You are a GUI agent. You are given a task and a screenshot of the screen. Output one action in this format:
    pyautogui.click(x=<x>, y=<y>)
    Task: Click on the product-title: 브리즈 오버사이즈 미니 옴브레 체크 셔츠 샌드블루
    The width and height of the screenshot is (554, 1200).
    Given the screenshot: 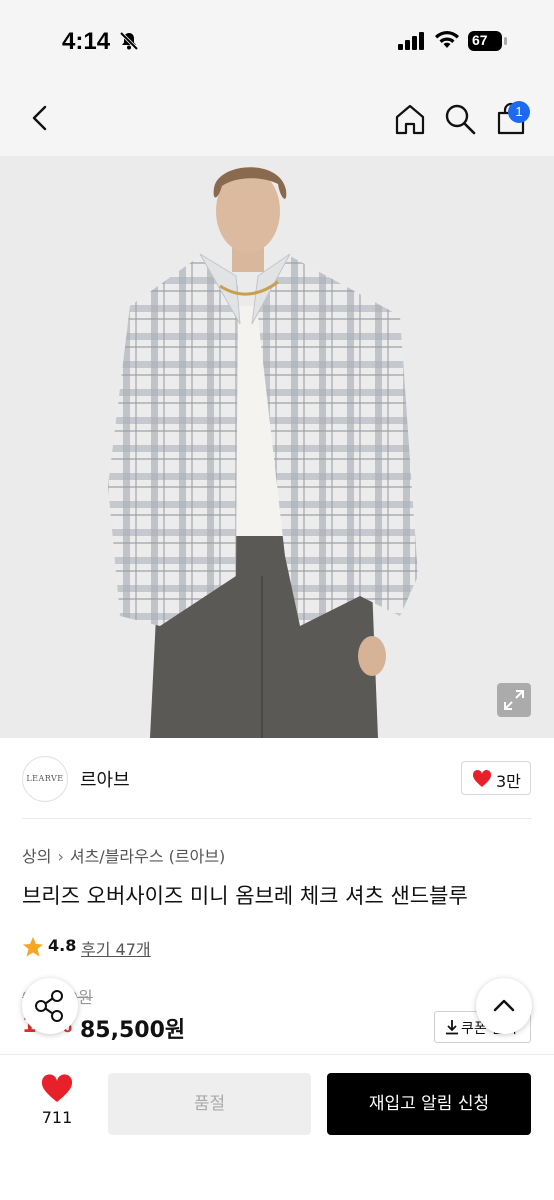 What is the action you would take?
    pyautogui.click(x=245, y=896)
    